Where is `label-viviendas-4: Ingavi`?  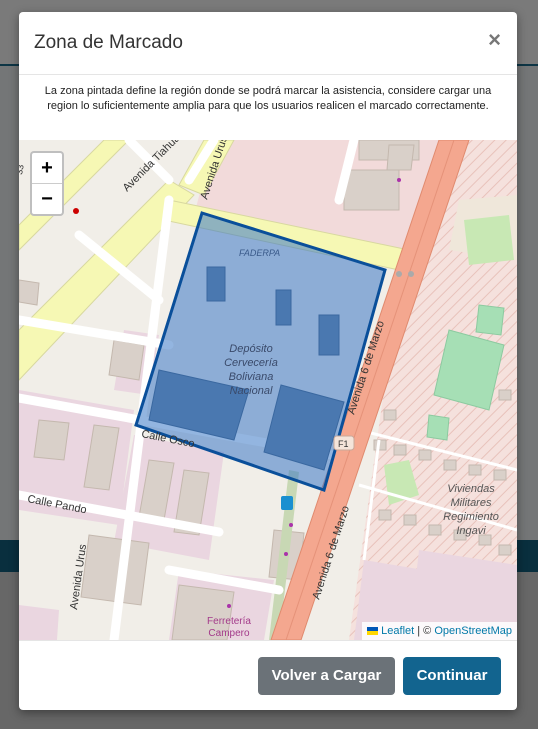
label-viviendas-4: Ingavi is located at coordinates (471, 531).